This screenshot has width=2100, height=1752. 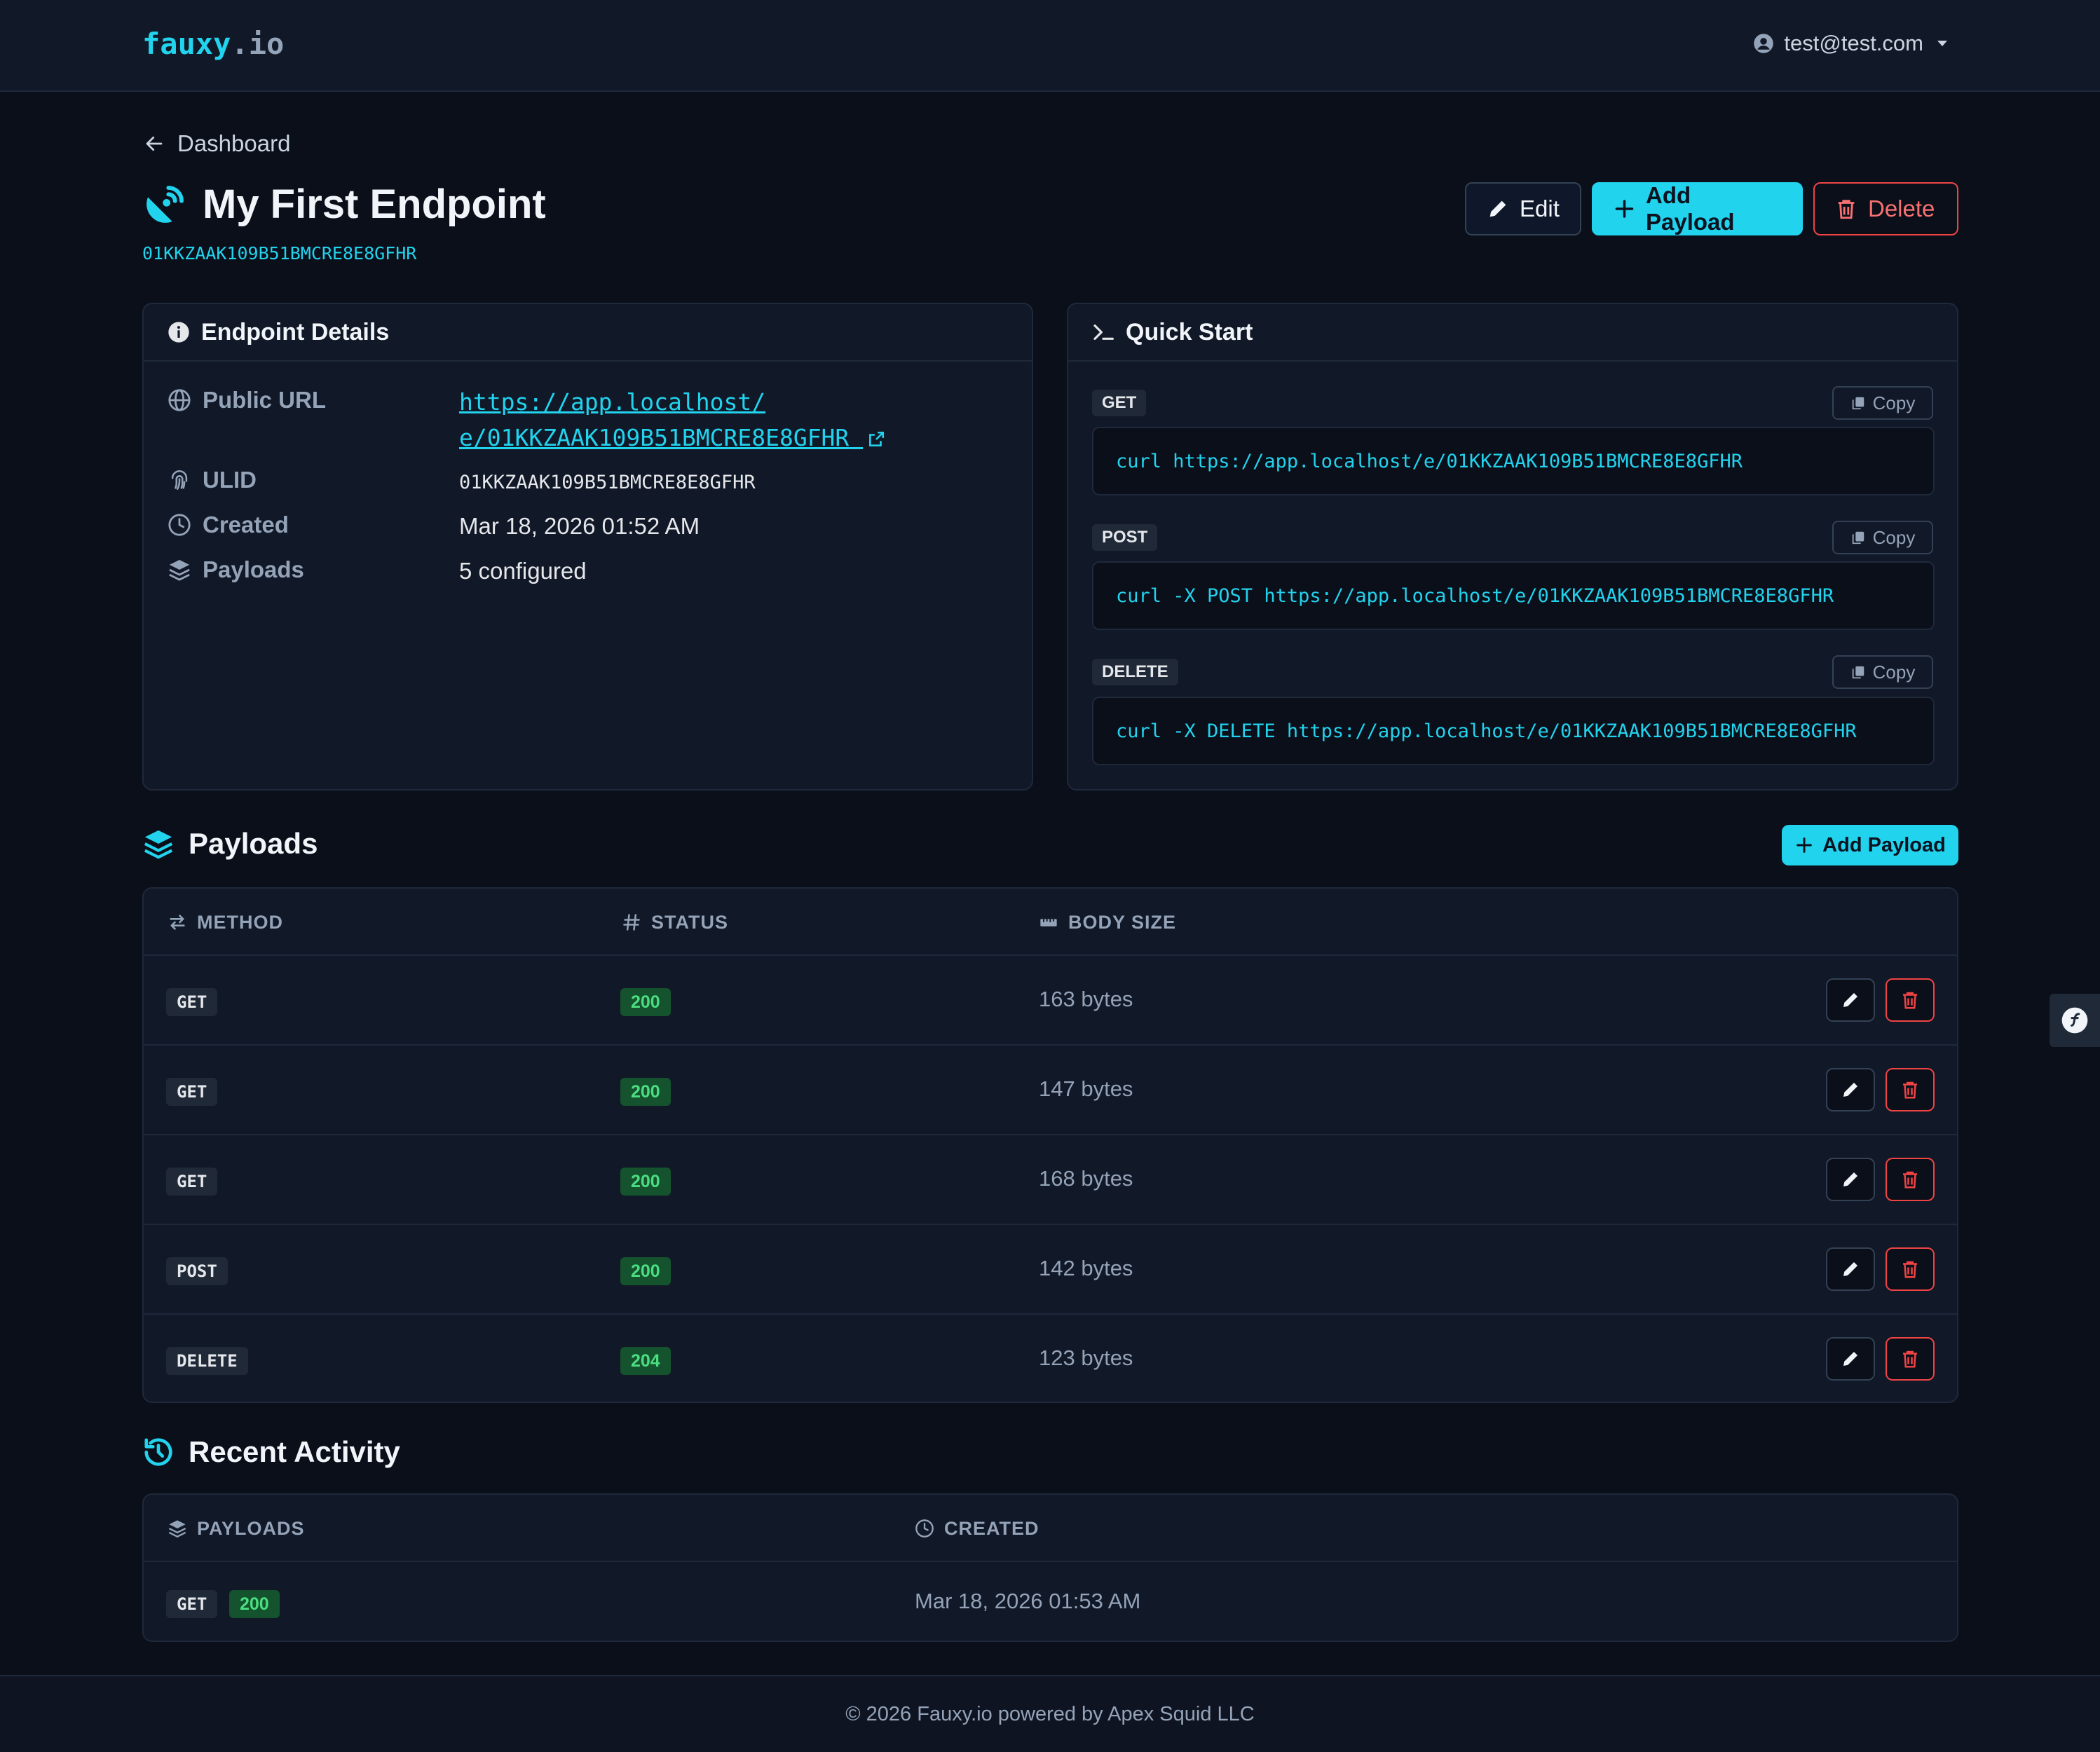 I want to click on breadcrumb: Dashboard, so click(x=216, y=143).